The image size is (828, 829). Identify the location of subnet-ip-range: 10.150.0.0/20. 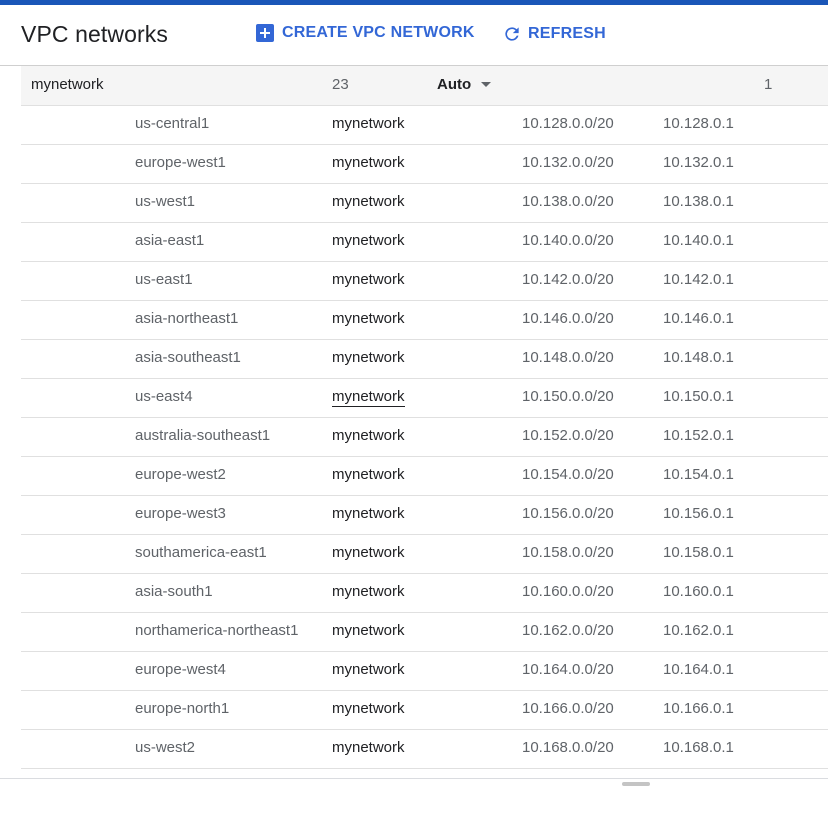
(568, 396).